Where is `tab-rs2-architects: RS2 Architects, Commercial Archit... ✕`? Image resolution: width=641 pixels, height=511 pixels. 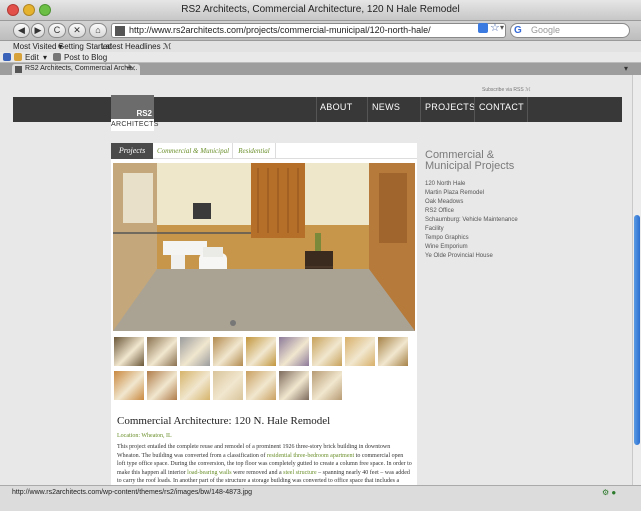 tab-rs2-architects: RS2 Architects, Commercial Archit... ✕ is located at coordinates (76, 69).